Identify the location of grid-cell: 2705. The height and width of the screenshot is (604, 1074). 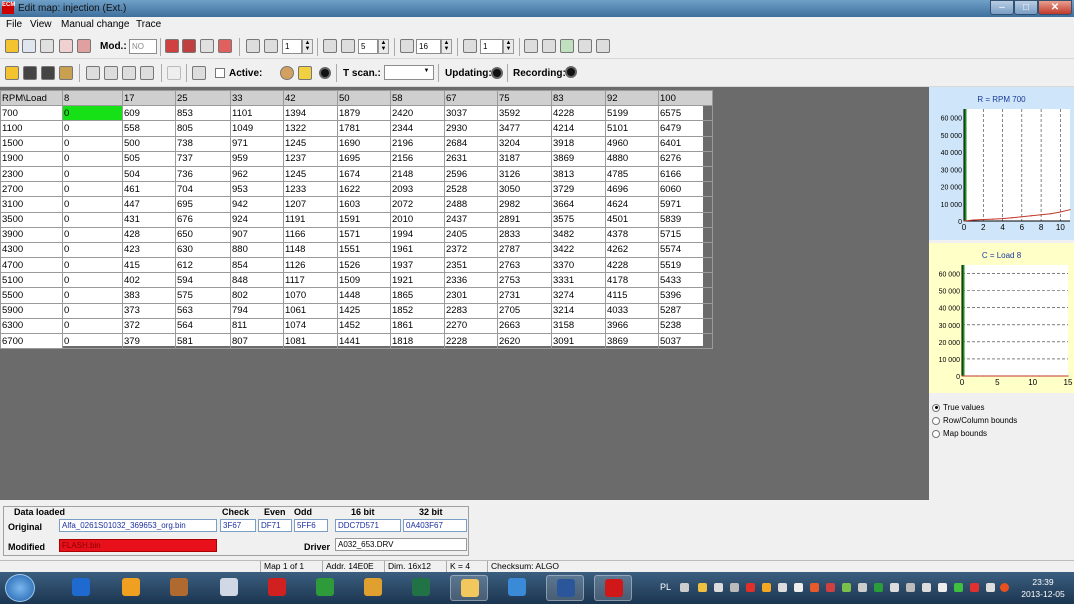
(524, 310).